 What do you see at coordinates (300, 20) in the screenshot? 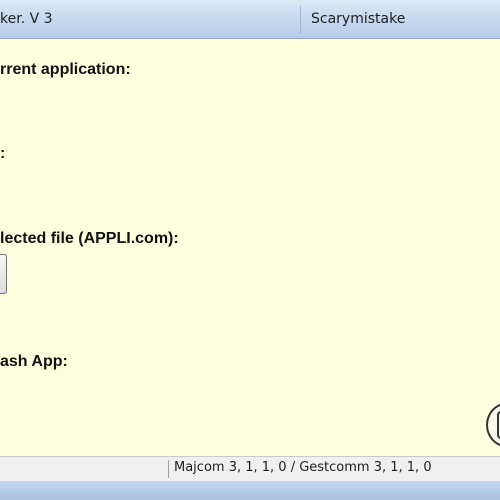
I see `title-divider` at bounding box center [300, 20].